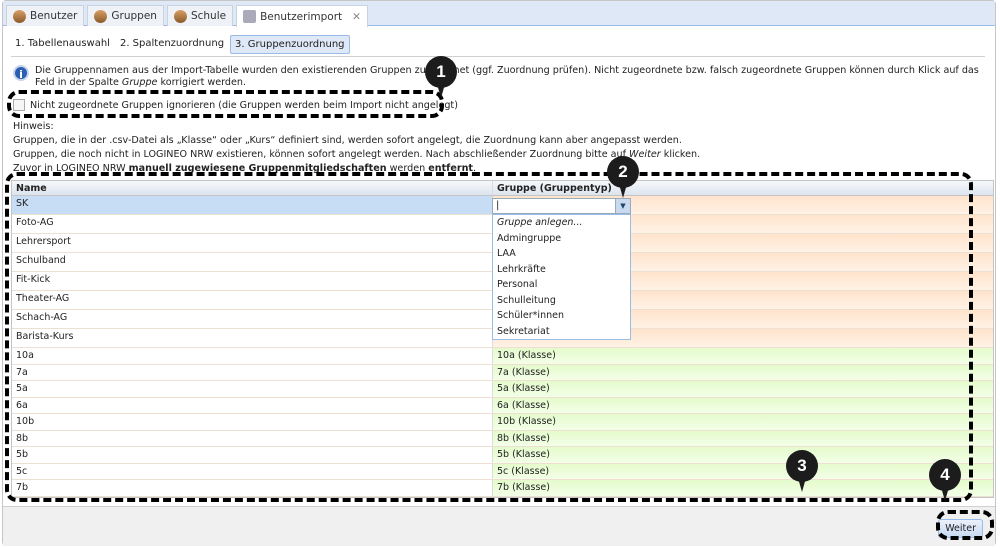  What do you see at coordinates (802, 471) in the screenshot?
I see `annotation-marker-3: 3` at bounding box center [802, 471].